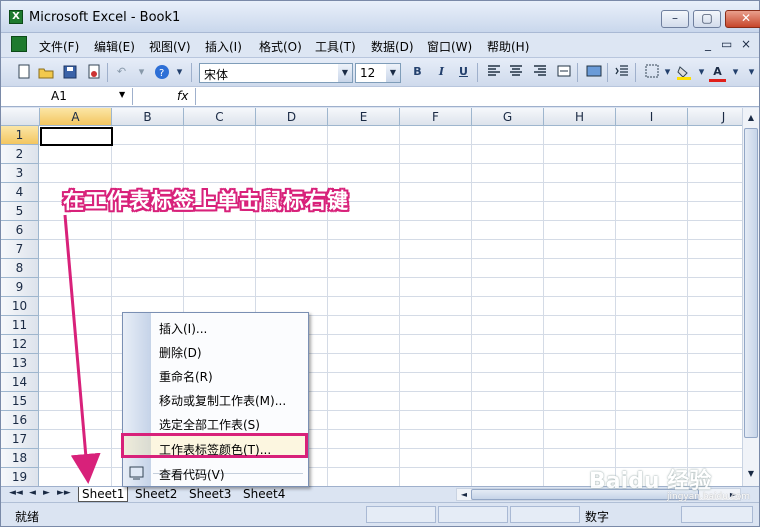 The width and height of the screenshot is (760, 528). Describe the element at coordinates (180, 352) in the screenshot. I see `ctx-delete: 删除(D)` at that location.